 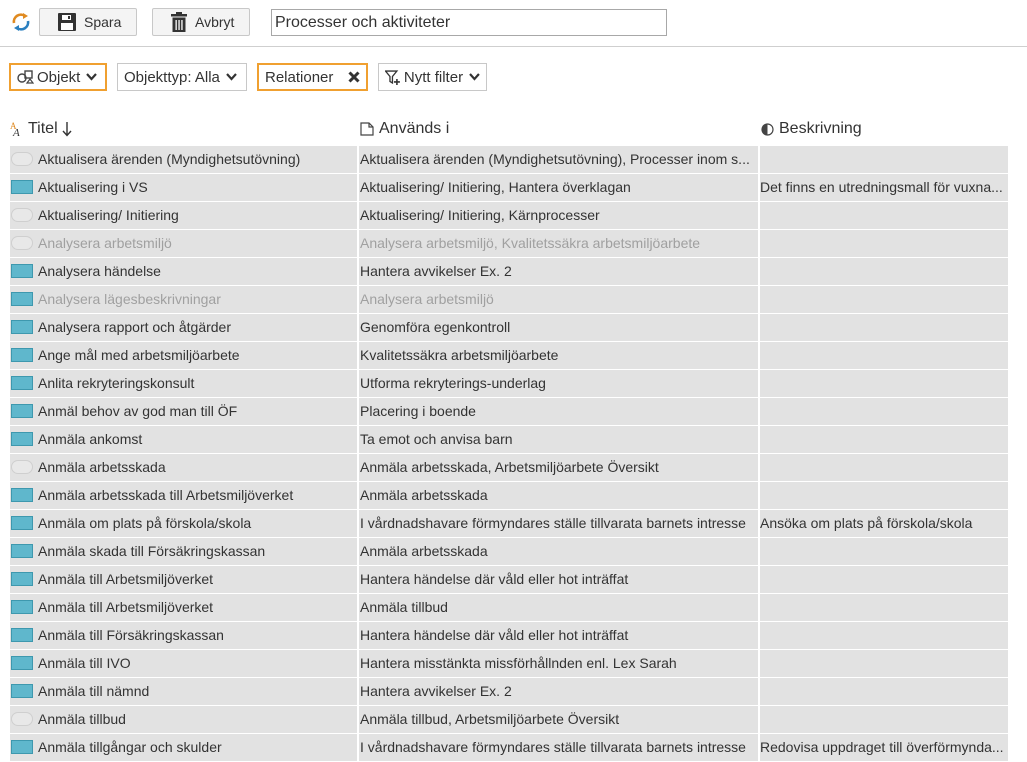 What do you see at coordinates (183, 439) in the screenshot?
I see `cell-title: Anmäla ankomst` at bounding box center [183, 439].